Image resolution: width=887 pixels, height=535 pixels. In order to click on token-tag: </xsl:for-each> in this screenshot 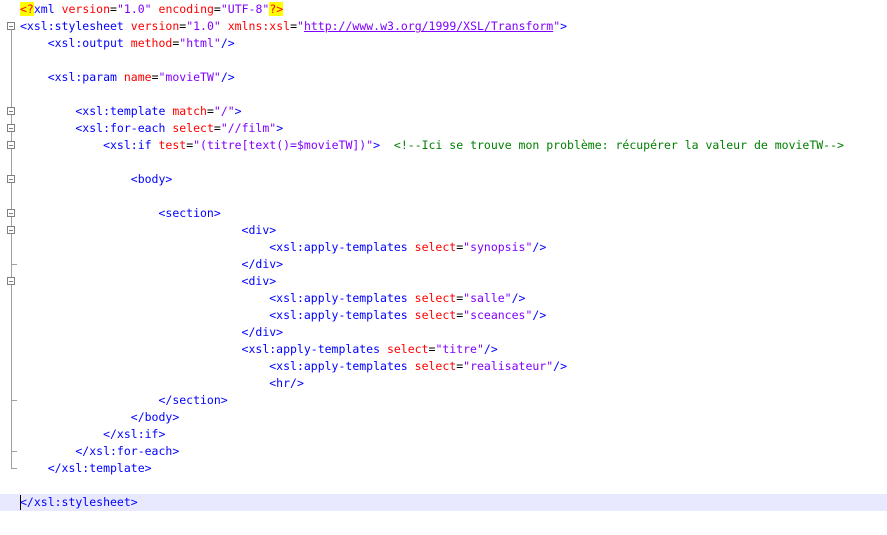, I will do `click(100, 451)`.